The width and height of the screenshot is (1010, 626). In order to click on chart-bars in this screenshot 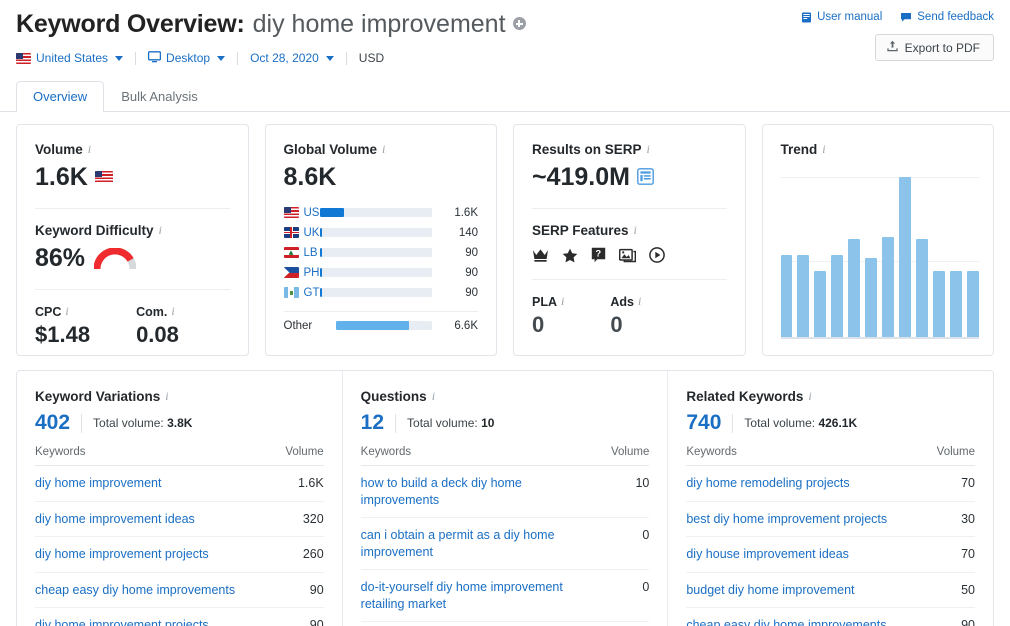, I will do `click(880, 258)`.